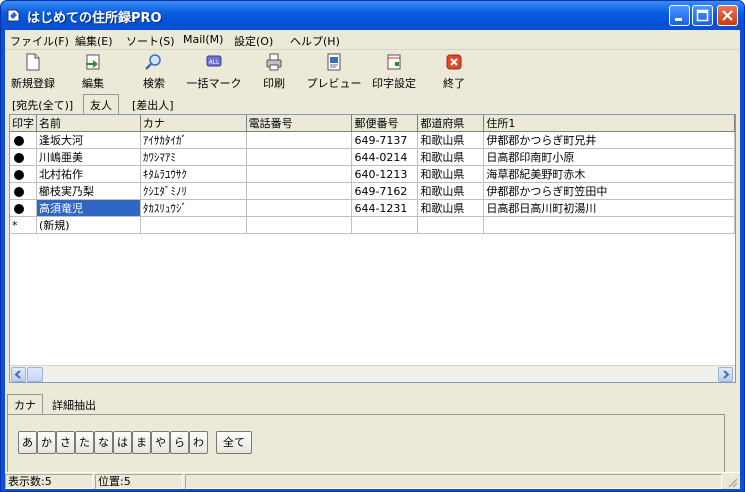  I want to click on table-row: 北村祐作 ｷﾀﾑﾗﾕｳｻｸ 640-1213 和歌山県 海草郡紀美野町赤木, so click(372, 174).